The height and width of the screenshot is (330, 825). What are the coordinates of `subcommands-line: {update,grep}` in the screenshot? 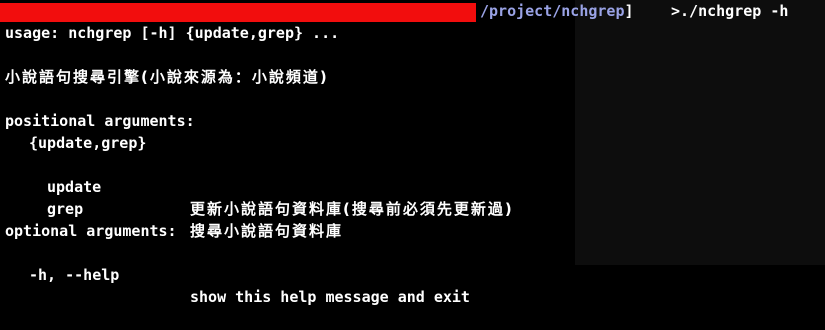 It's located at (88, 143).